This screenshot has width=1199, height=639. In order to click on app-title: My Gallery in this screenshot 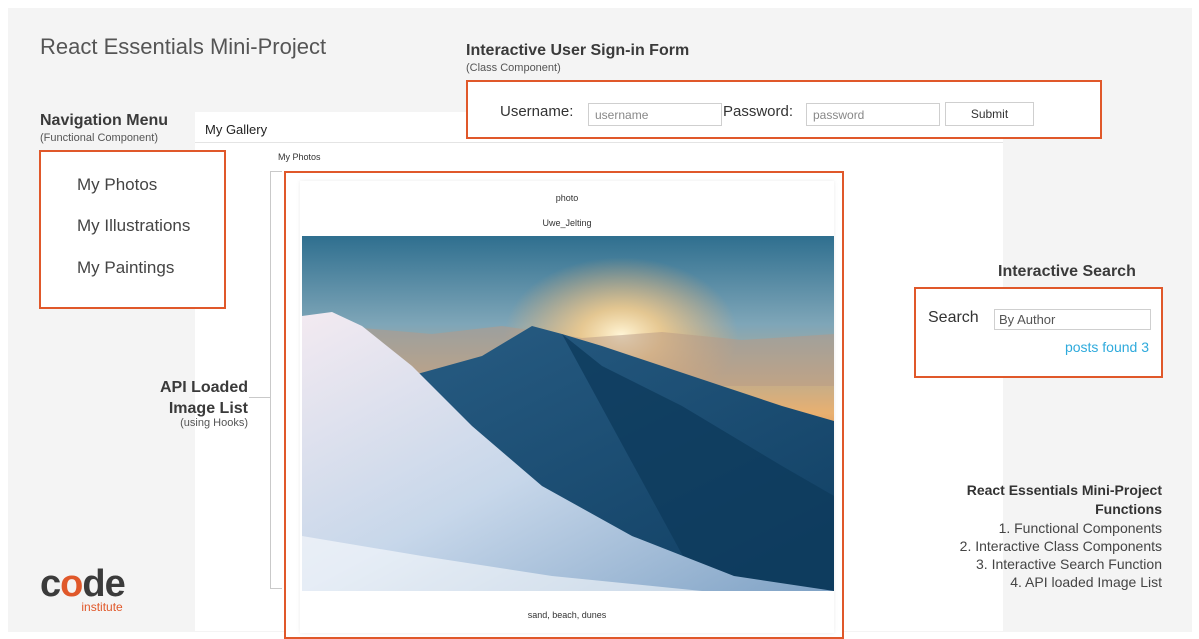, I will do `click(236, 129)`.